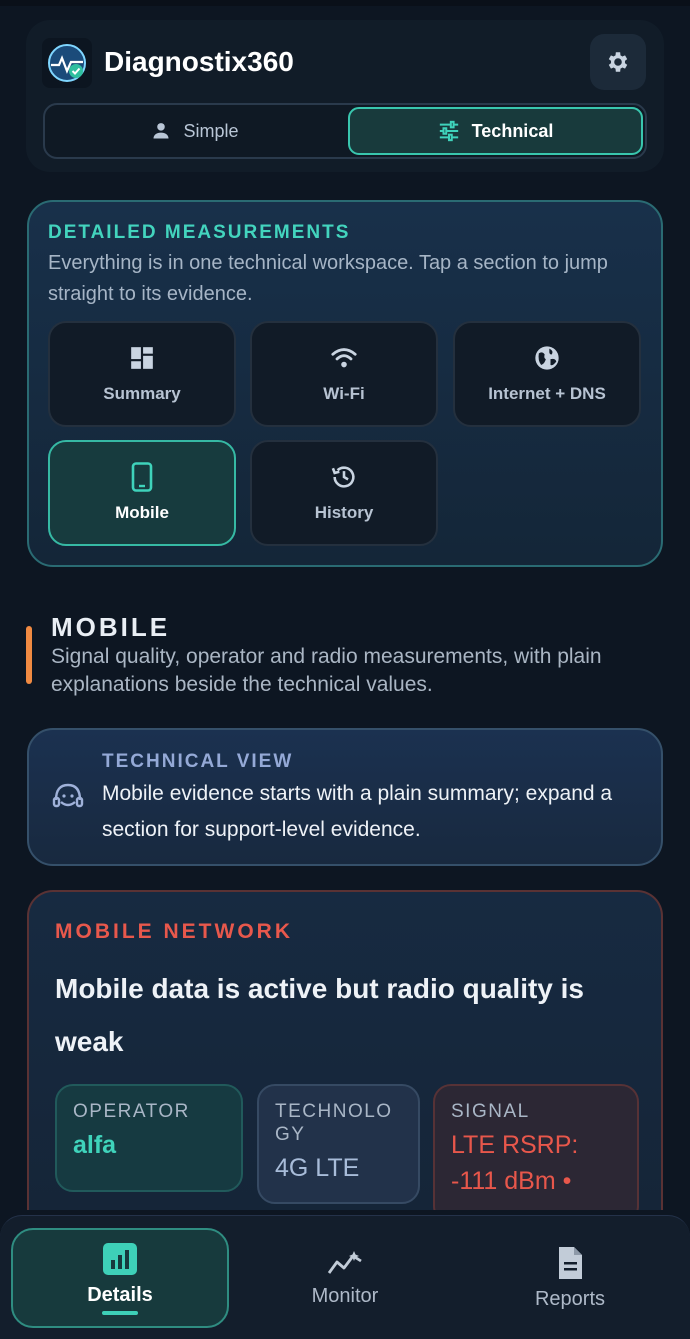 Image resolution: width=690 pixels, height=1339 pixels. Describe the element at coordinates (512, 130) in the screenshot. I see `mode-technical-label: Technical` at that location.